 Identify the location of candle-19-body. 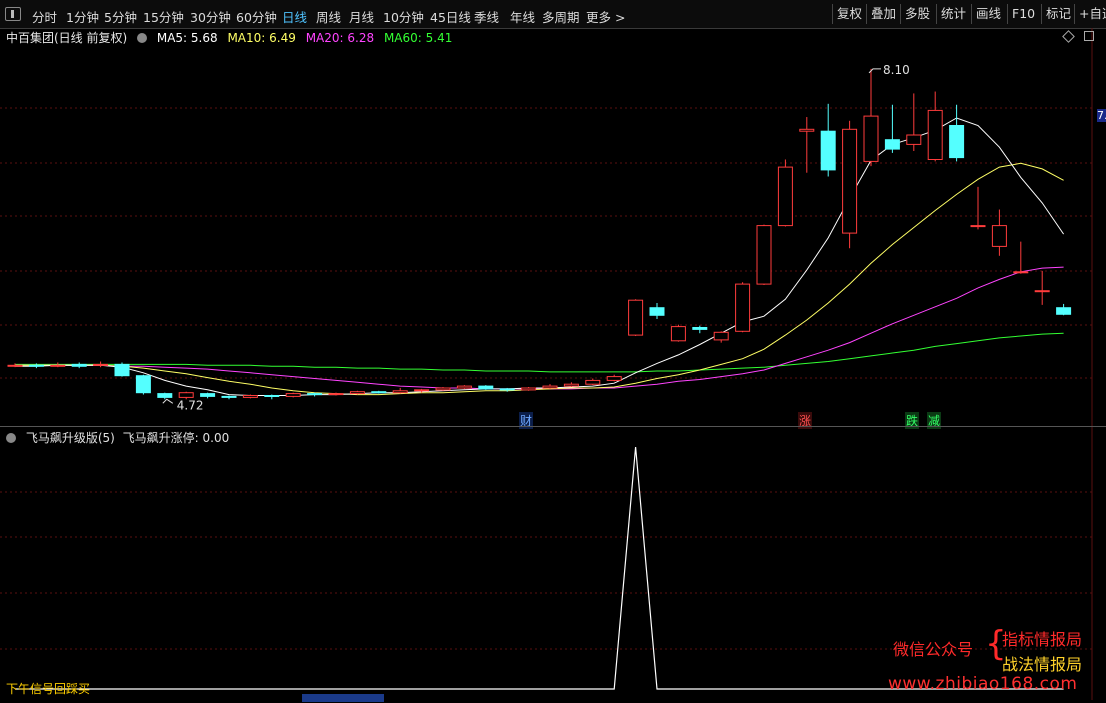
(422, 390).